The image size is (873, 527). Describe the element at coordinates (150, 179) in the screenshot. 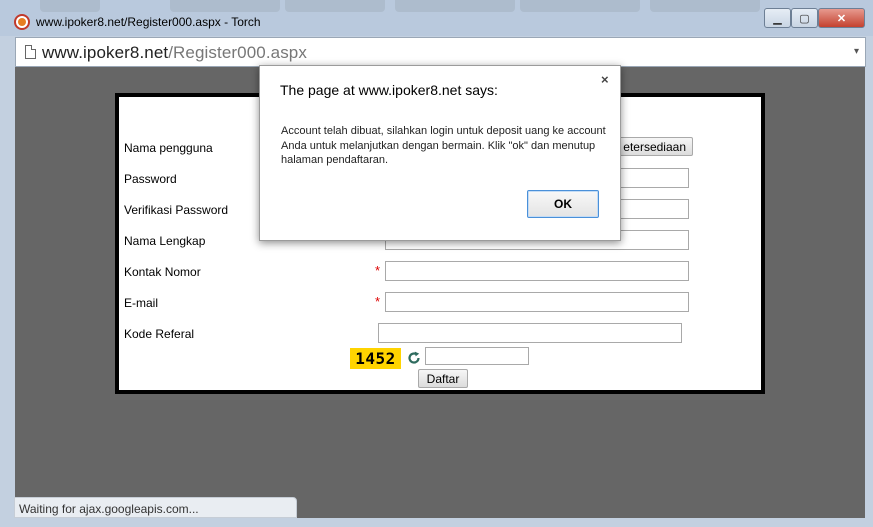

I see `field-label: Password` at that location.